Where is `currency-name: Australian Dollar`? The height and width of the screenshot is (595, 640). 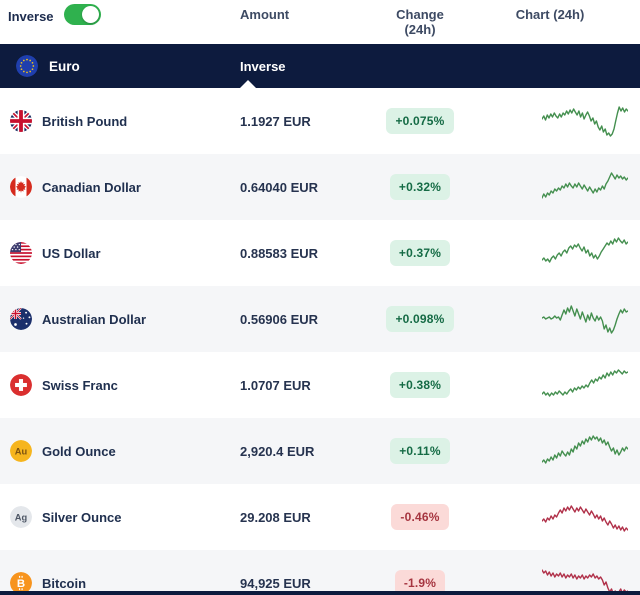 currency-name: Australian Dollar is located at coordinates (94, 319).